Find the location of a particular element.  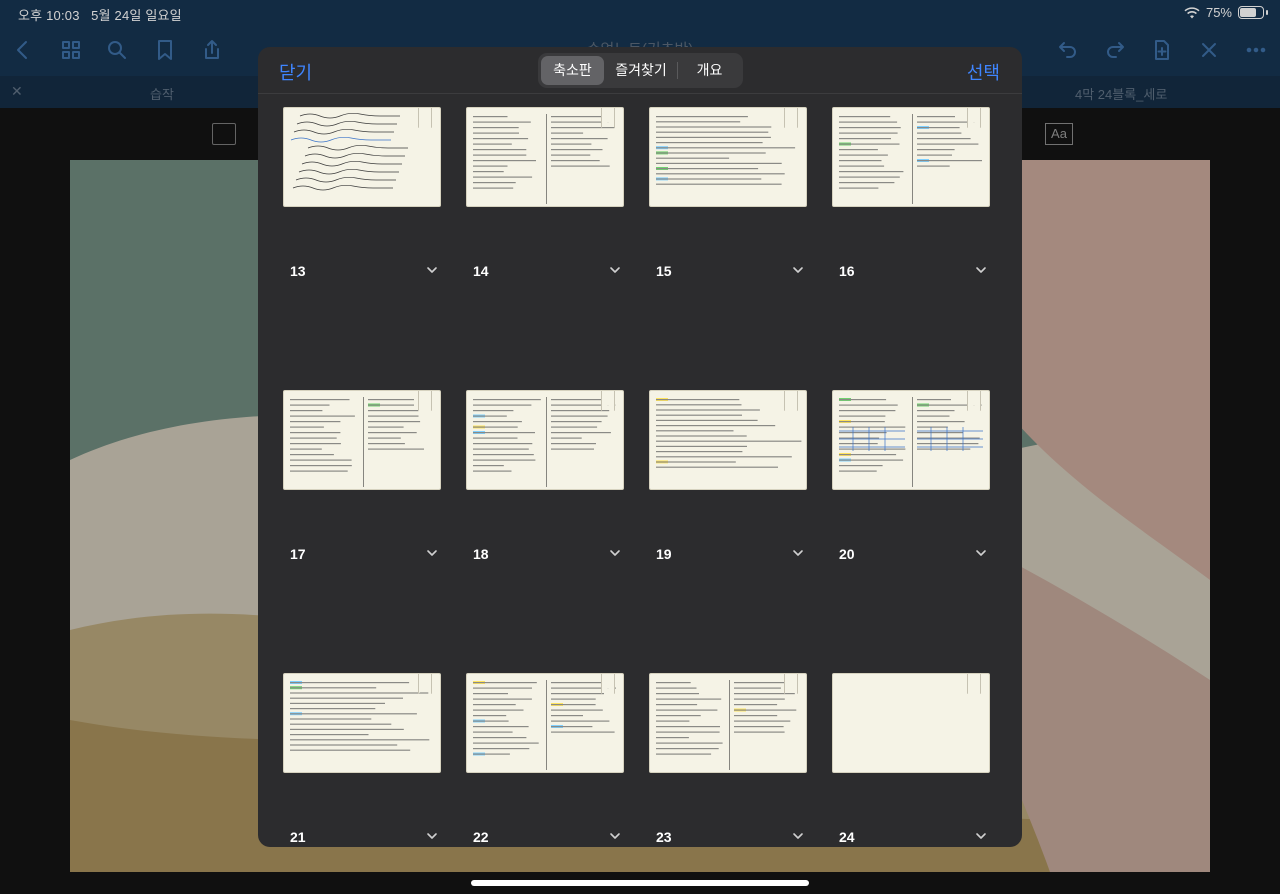

segment-favorites: 즐겨찾기 is located at coordinates (641, 70).